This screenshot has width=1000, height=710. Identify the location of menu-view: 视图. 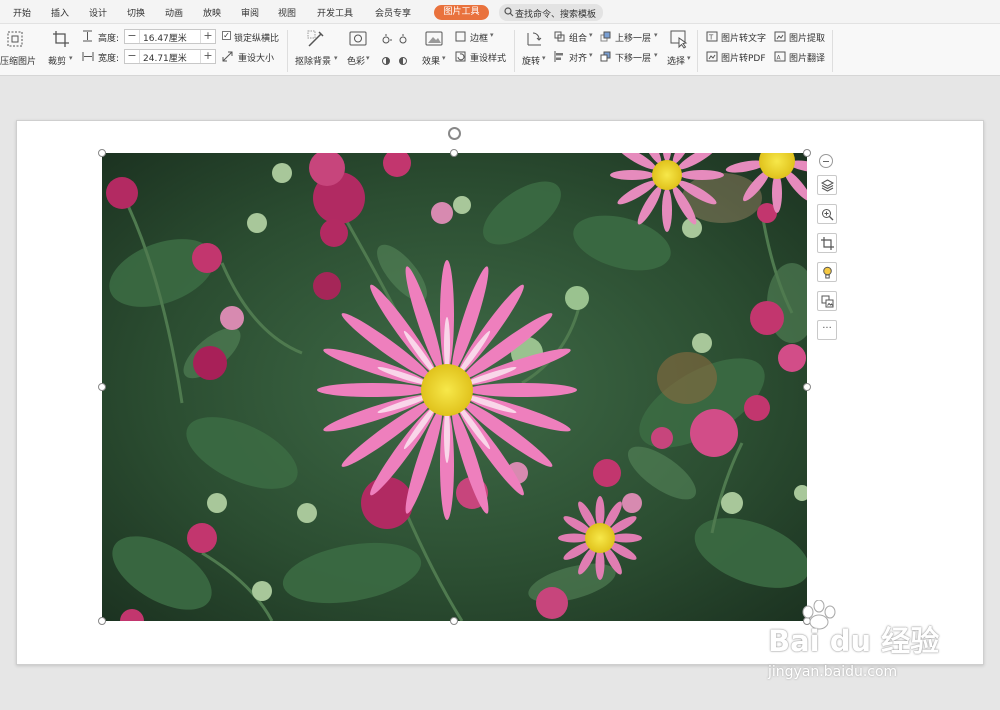
(287, 12).